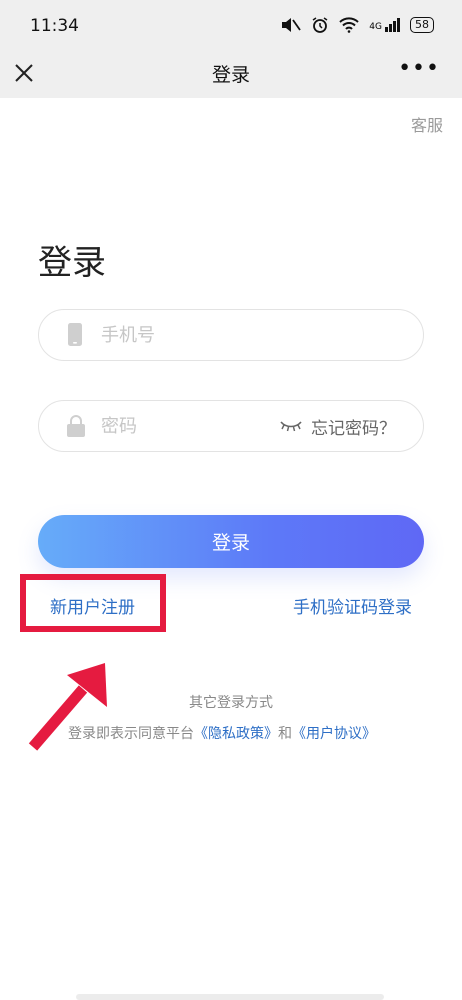 The height and width of the screenshot is (1000, 462). What do you see at coordinates (236, 734) in the screenshot?
I see `privacy-policy-link: 《隐私政策》` at bounding box center [236, 734].